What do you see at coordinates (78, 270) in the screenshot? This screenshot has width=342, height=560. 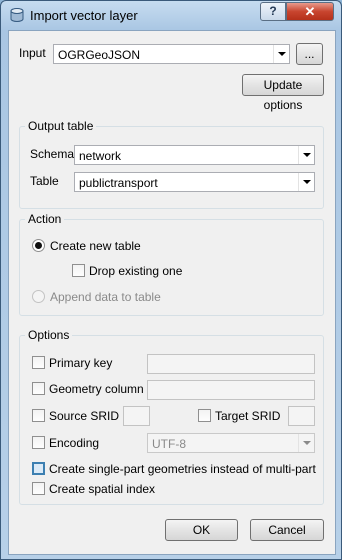 I see `drop-existing-checkbox` at bounding box center [78, 270].